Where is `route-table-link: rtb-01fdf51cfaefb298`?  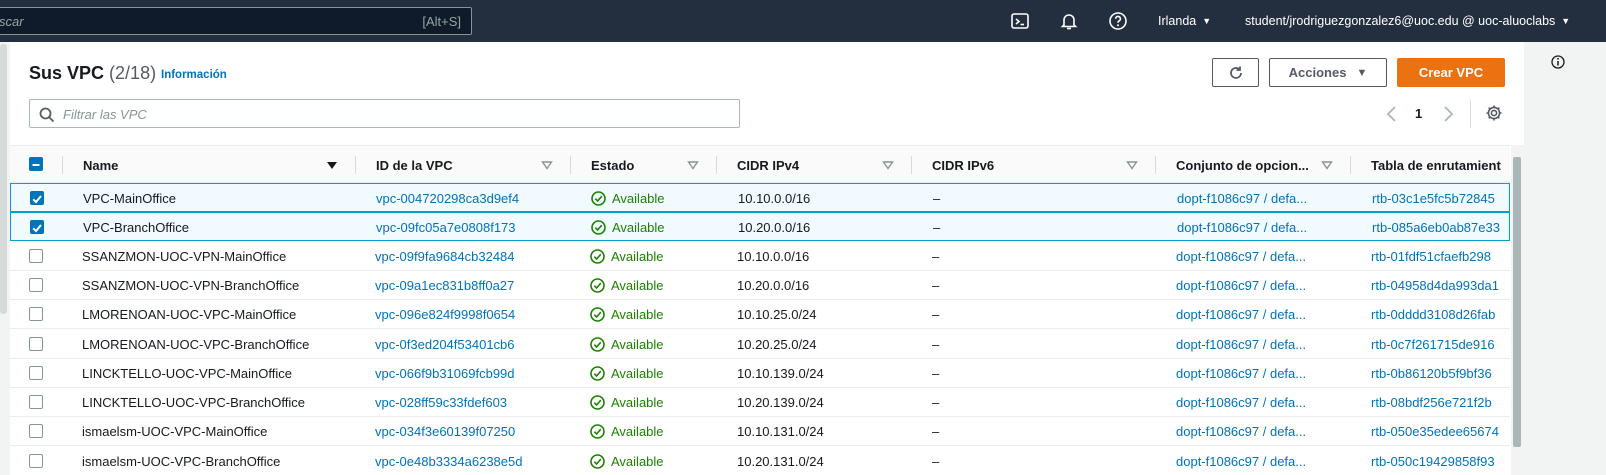 route-table-link: rtb-01fdf51cfaefb298 is located at coordinates (1431, 256).